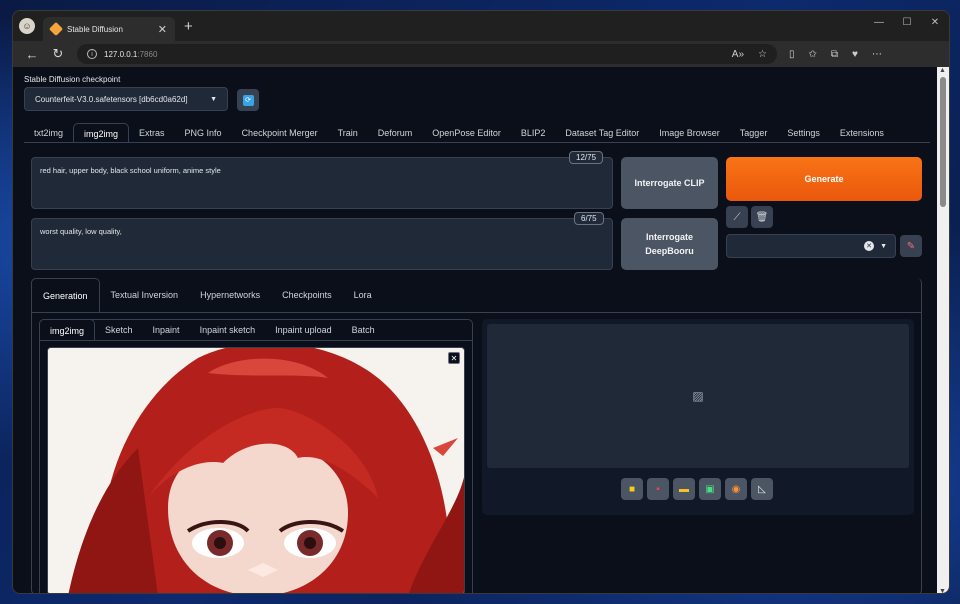 This screenshot has width=960, height=604. I want to click on tab-png-info: PNG Info, so click(203, 133).